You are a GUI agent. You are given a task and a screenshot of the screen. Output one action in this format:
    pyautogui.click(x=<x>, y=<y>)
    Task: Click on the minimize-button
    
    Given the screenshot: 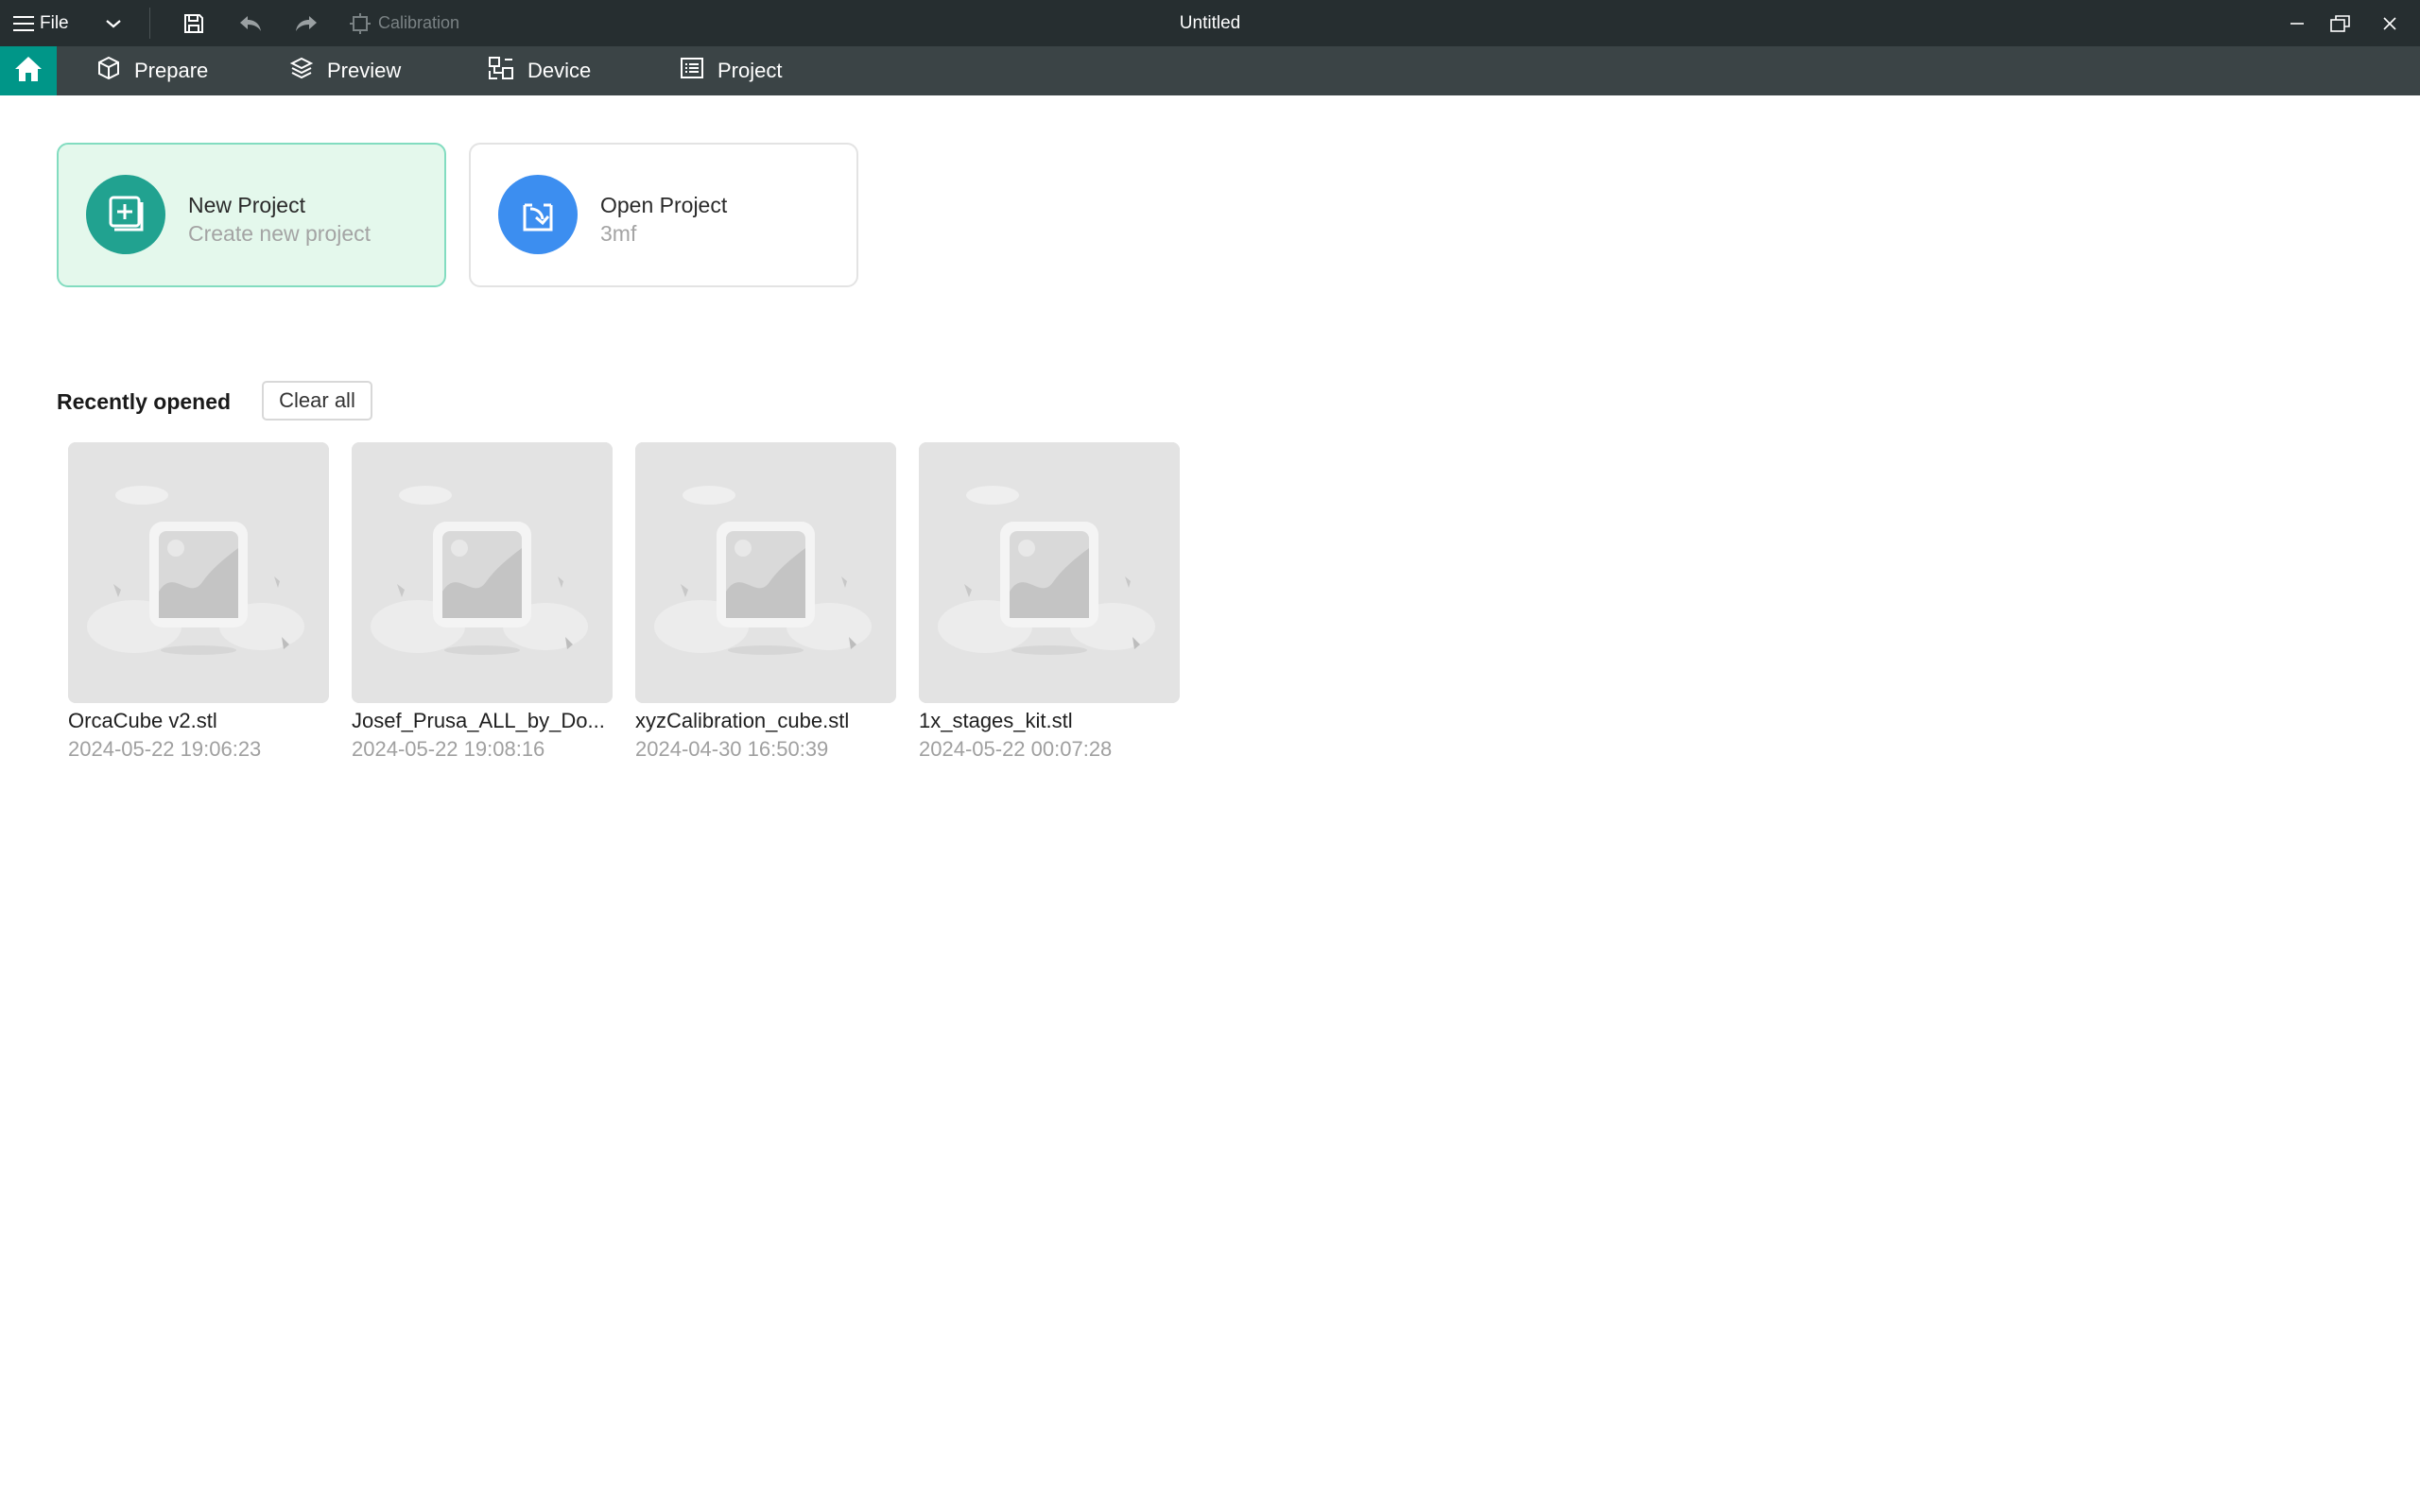 What is the action you would take?
    pyautogui.click(x=2297, y=23)
    